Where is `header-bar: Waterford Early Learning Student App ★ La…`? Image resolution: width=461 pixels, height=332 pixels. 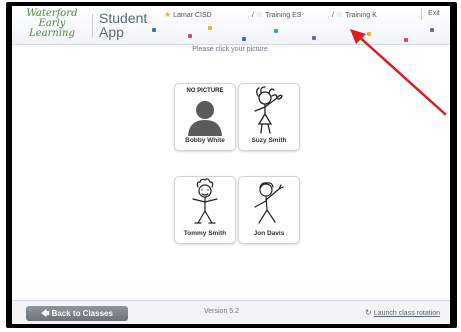
header-bar: Waterford Early Learning Student App ★ La… is located at coordinates (231, 25).